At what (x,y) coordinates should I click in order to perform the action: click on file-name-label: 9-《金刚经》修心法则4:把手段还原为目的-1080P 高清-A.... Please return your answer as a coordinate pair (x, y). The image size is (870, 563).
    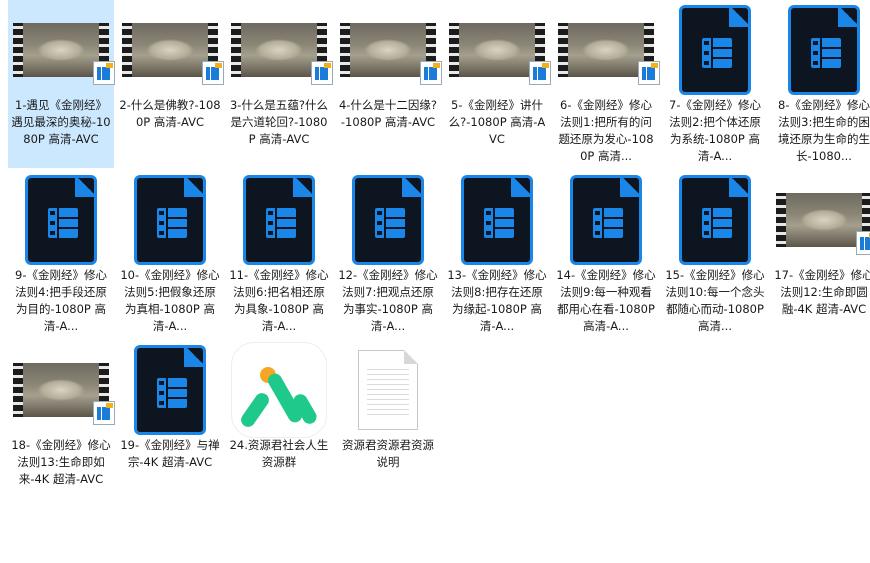
    Looking at the image, I should click on (61, 300).